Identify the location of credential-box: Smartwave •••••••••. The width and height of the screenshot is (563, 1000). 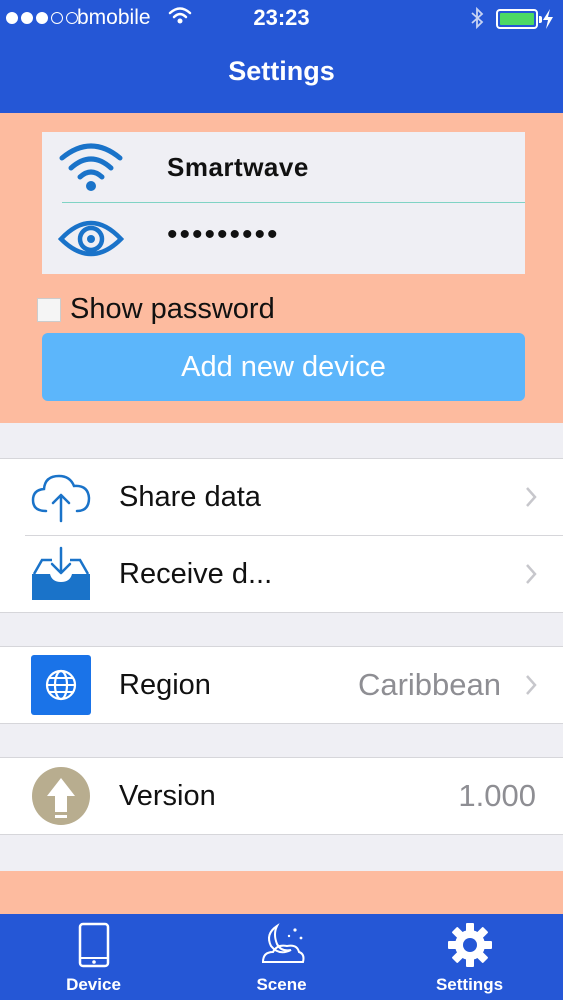
(283, 203).